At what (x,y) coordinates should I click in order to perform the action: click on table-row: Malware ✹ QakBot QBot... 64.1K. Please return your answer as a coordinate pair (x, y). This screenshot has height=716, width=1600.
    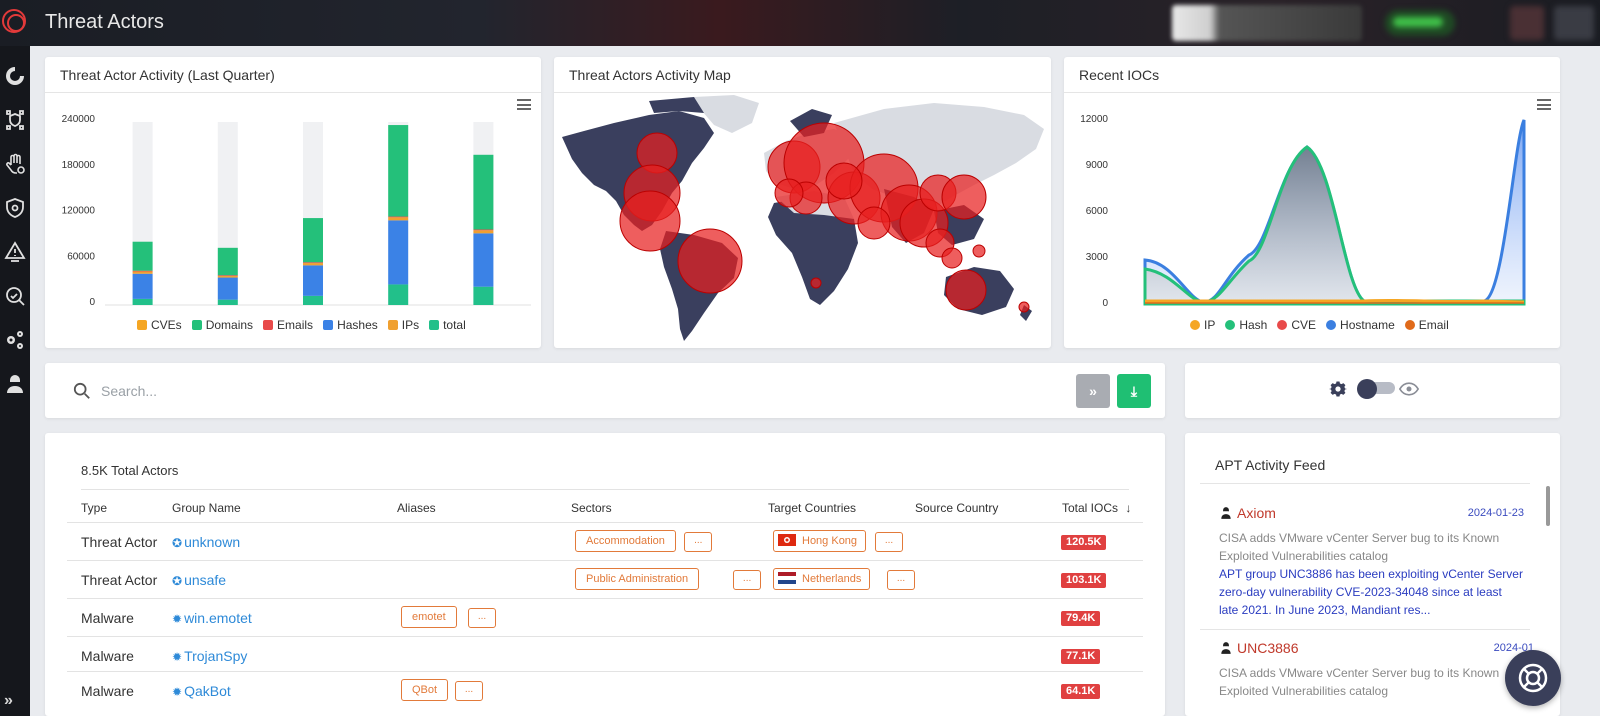
    Looking at the image, I should click on (605, 690).